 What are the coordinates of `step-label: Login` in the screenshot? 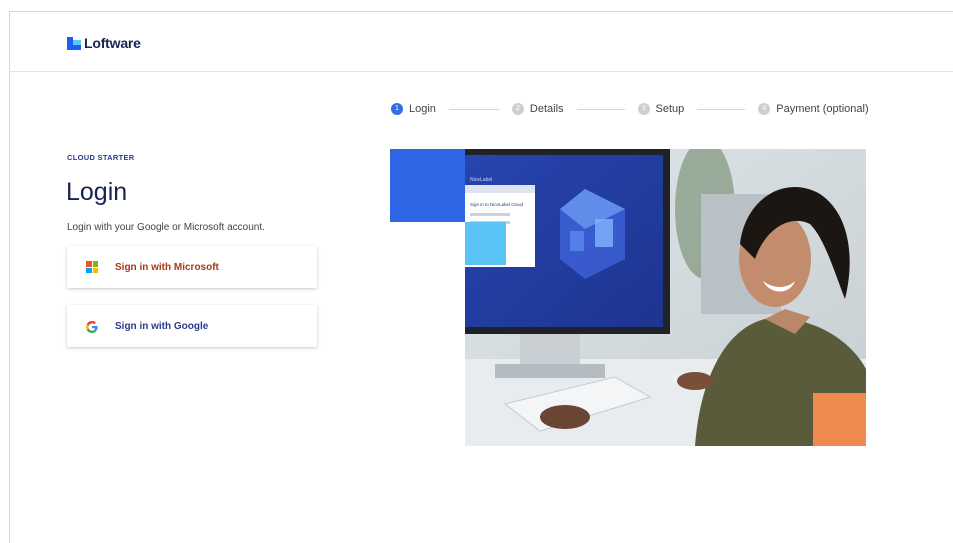 It's located at (422, 109).